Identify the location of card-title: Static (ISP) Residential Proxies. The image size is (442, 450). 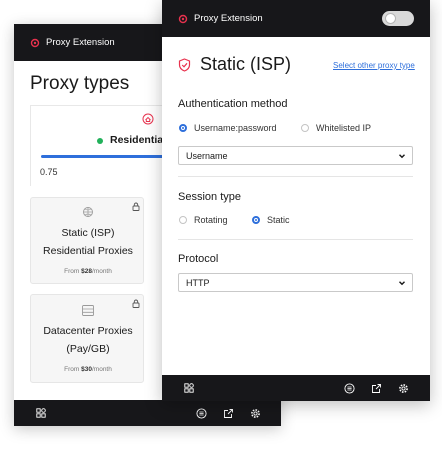
(88, 242).